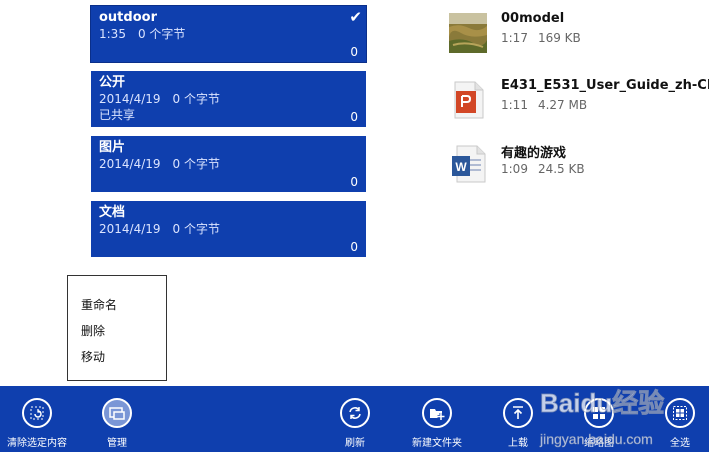 The width and height of the screenshot is (709, 452). Describe the element at coordinates (518, 443) in the screenshot. I see `upload-label: 上载` at that location.